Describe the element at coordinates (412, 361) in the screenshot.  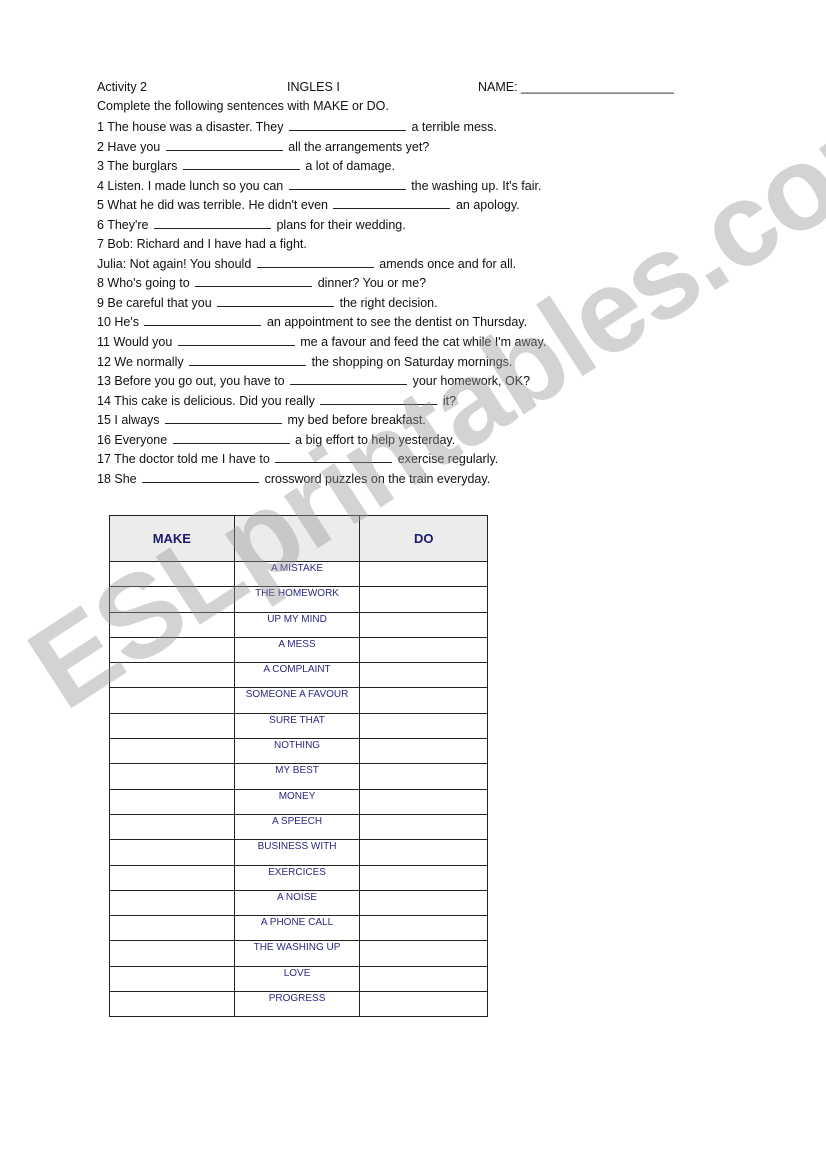
I see `sentence-text-after: the shopping on Saturday mornings.` at that location.